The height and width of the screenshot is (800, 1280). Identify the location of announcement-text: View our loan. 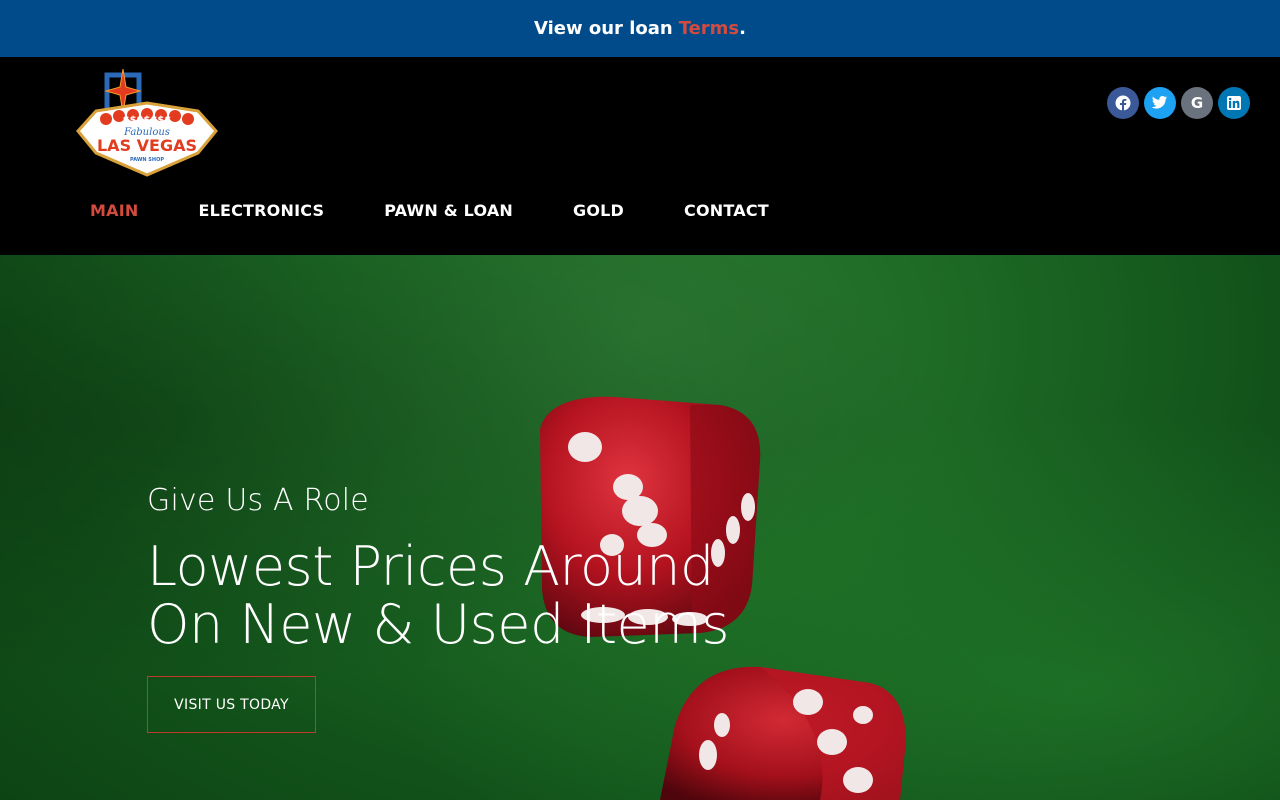
(603, 28).